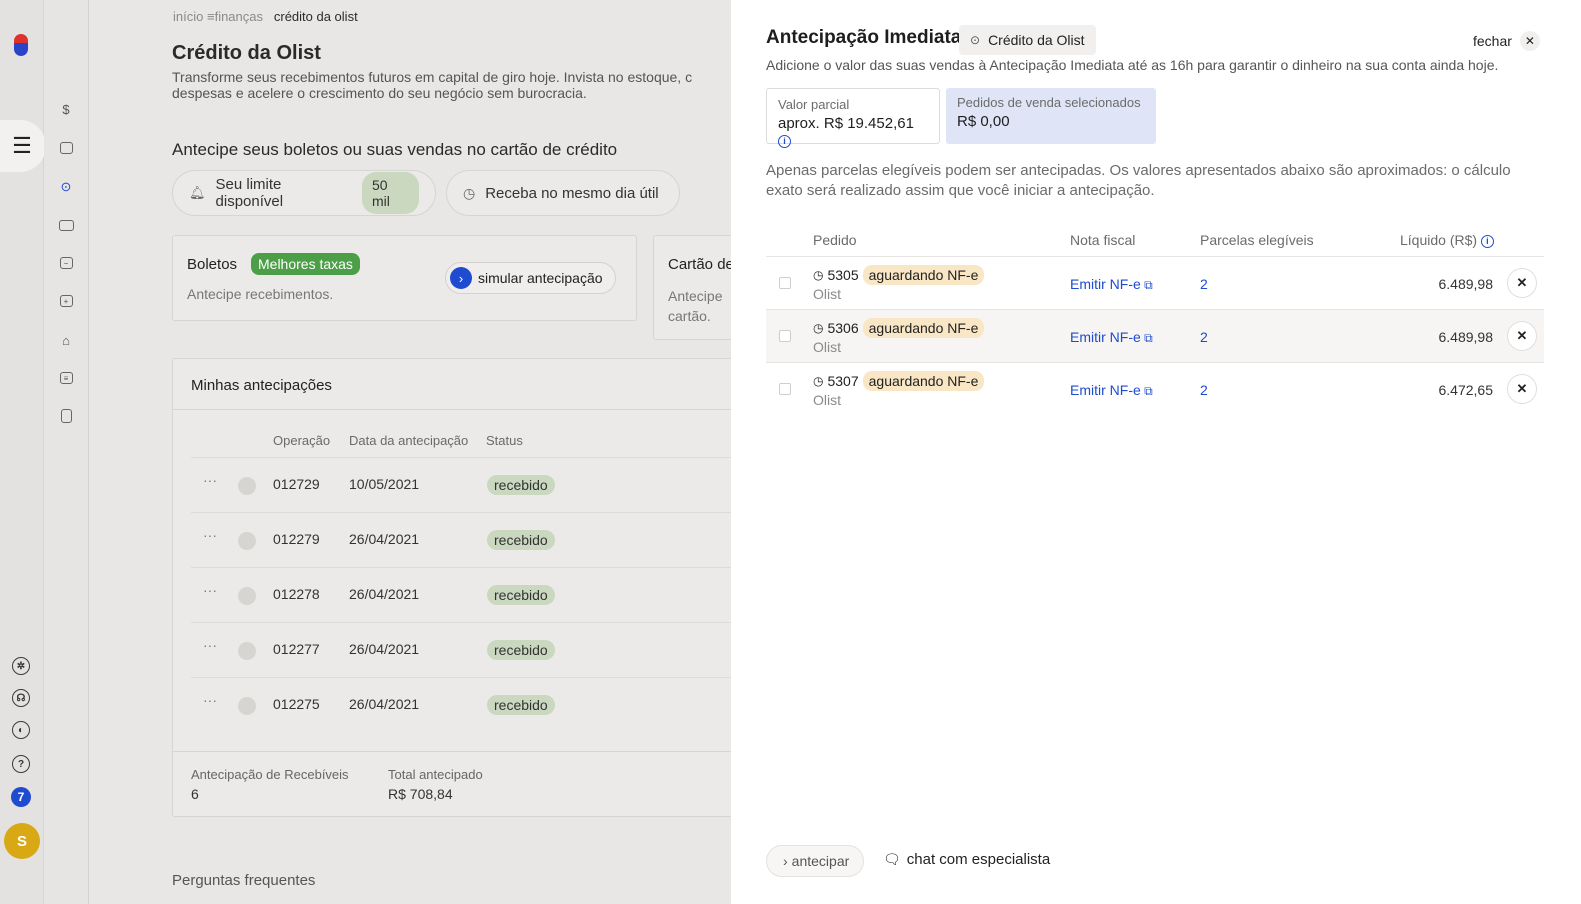 The image size is (1581, 904). What do you see at coordinates (820, 861) in the screenshot?
I see `anticipate-button-label: antecipar` at bounding box center [820, 861].